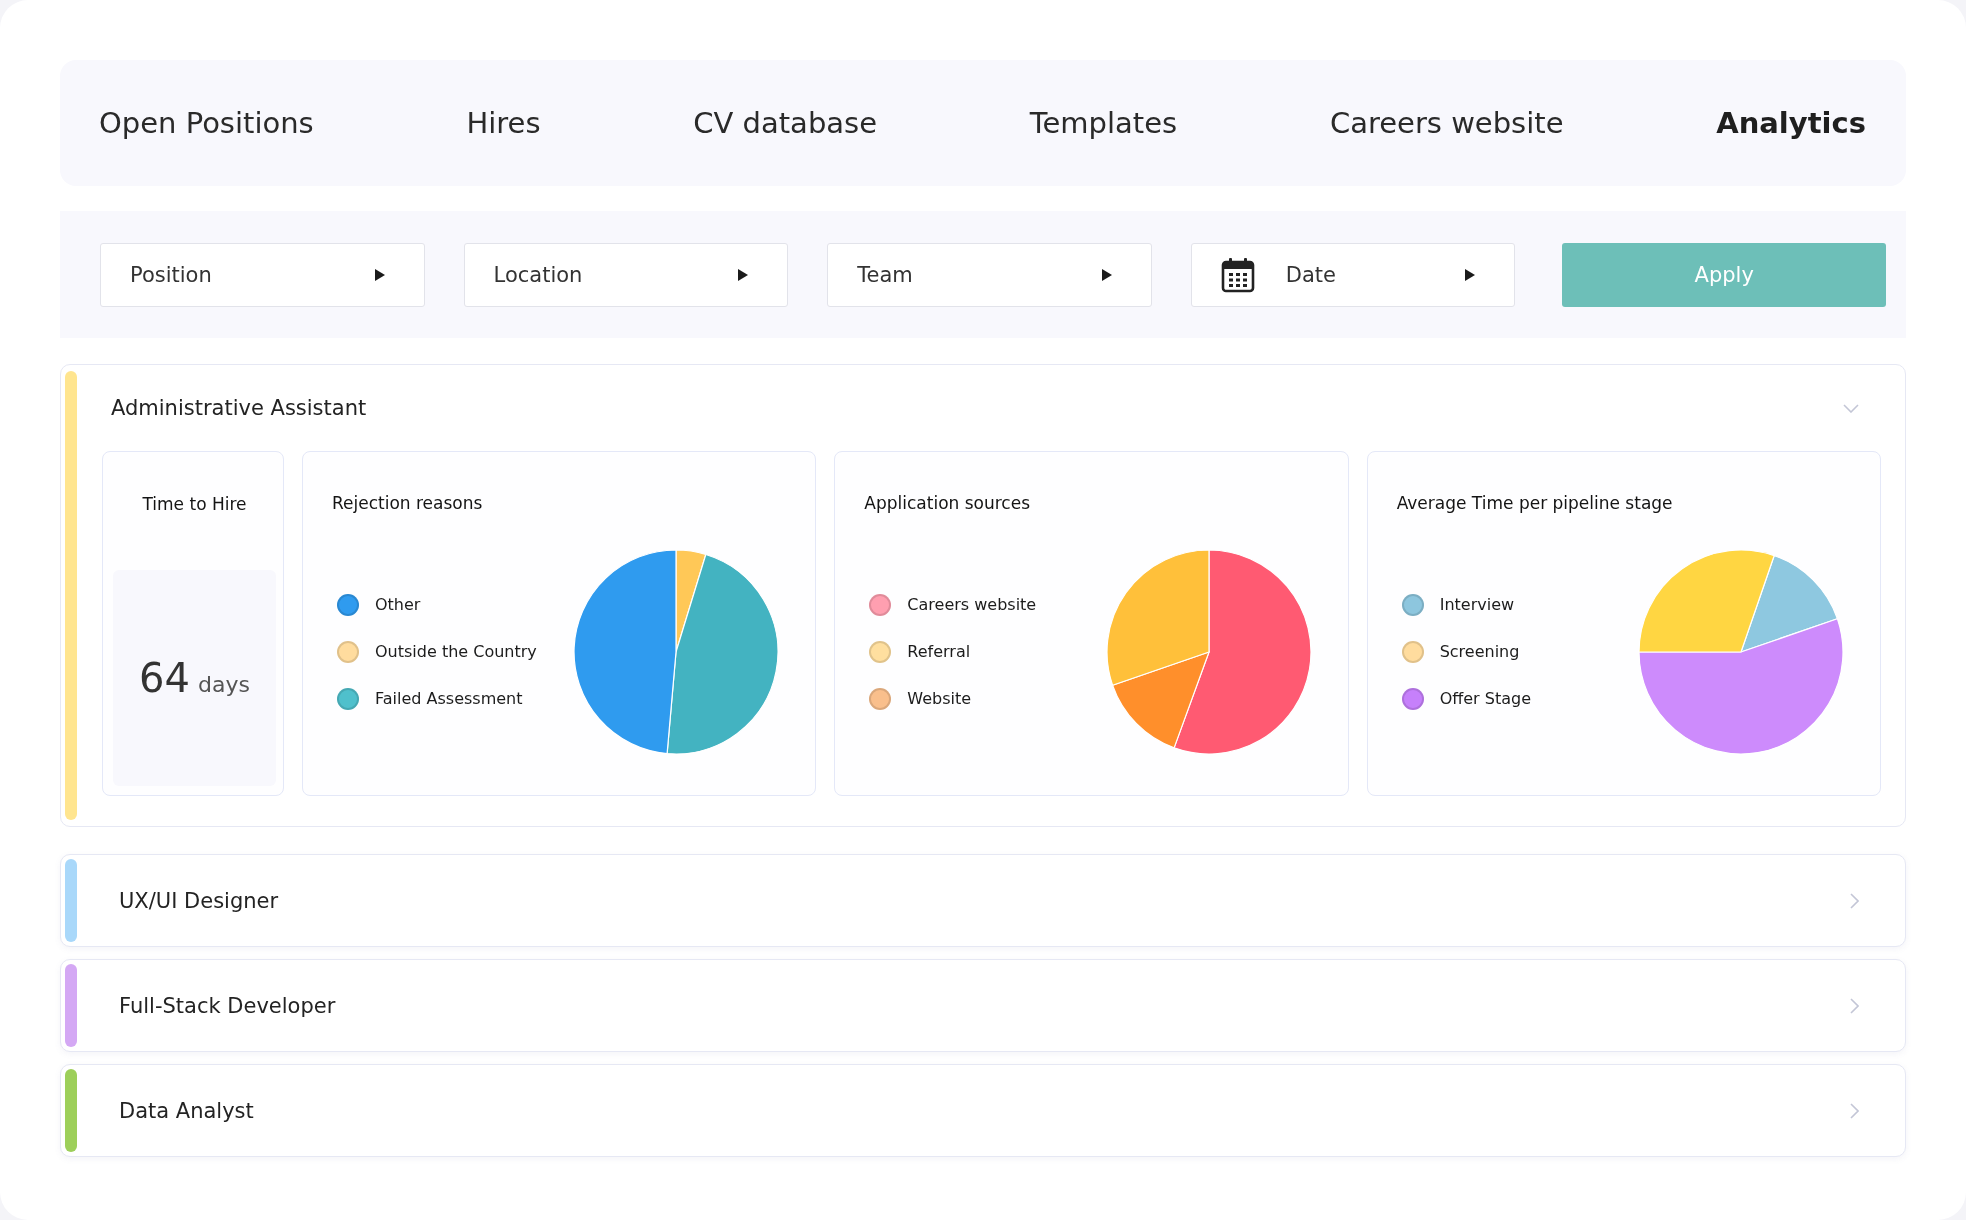  I want to click on legend-label: Offer Stage, so click(1485, 699).